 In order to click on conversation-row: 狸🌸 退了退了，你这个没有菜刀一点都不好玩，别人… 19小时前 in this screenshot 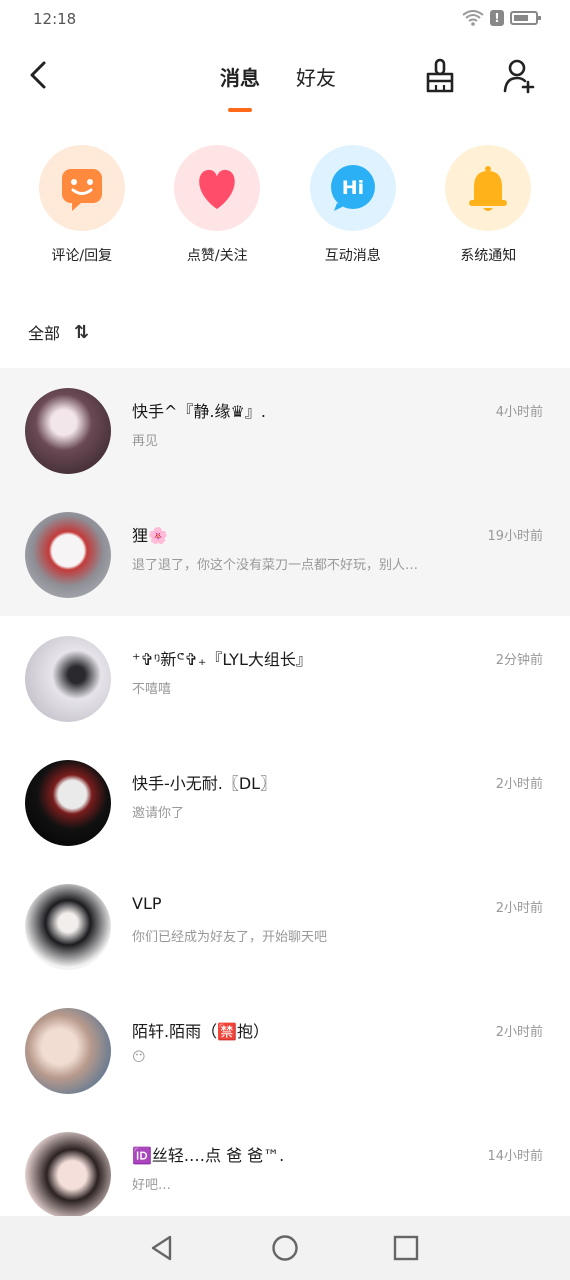, I will do `click(285, 554)`.